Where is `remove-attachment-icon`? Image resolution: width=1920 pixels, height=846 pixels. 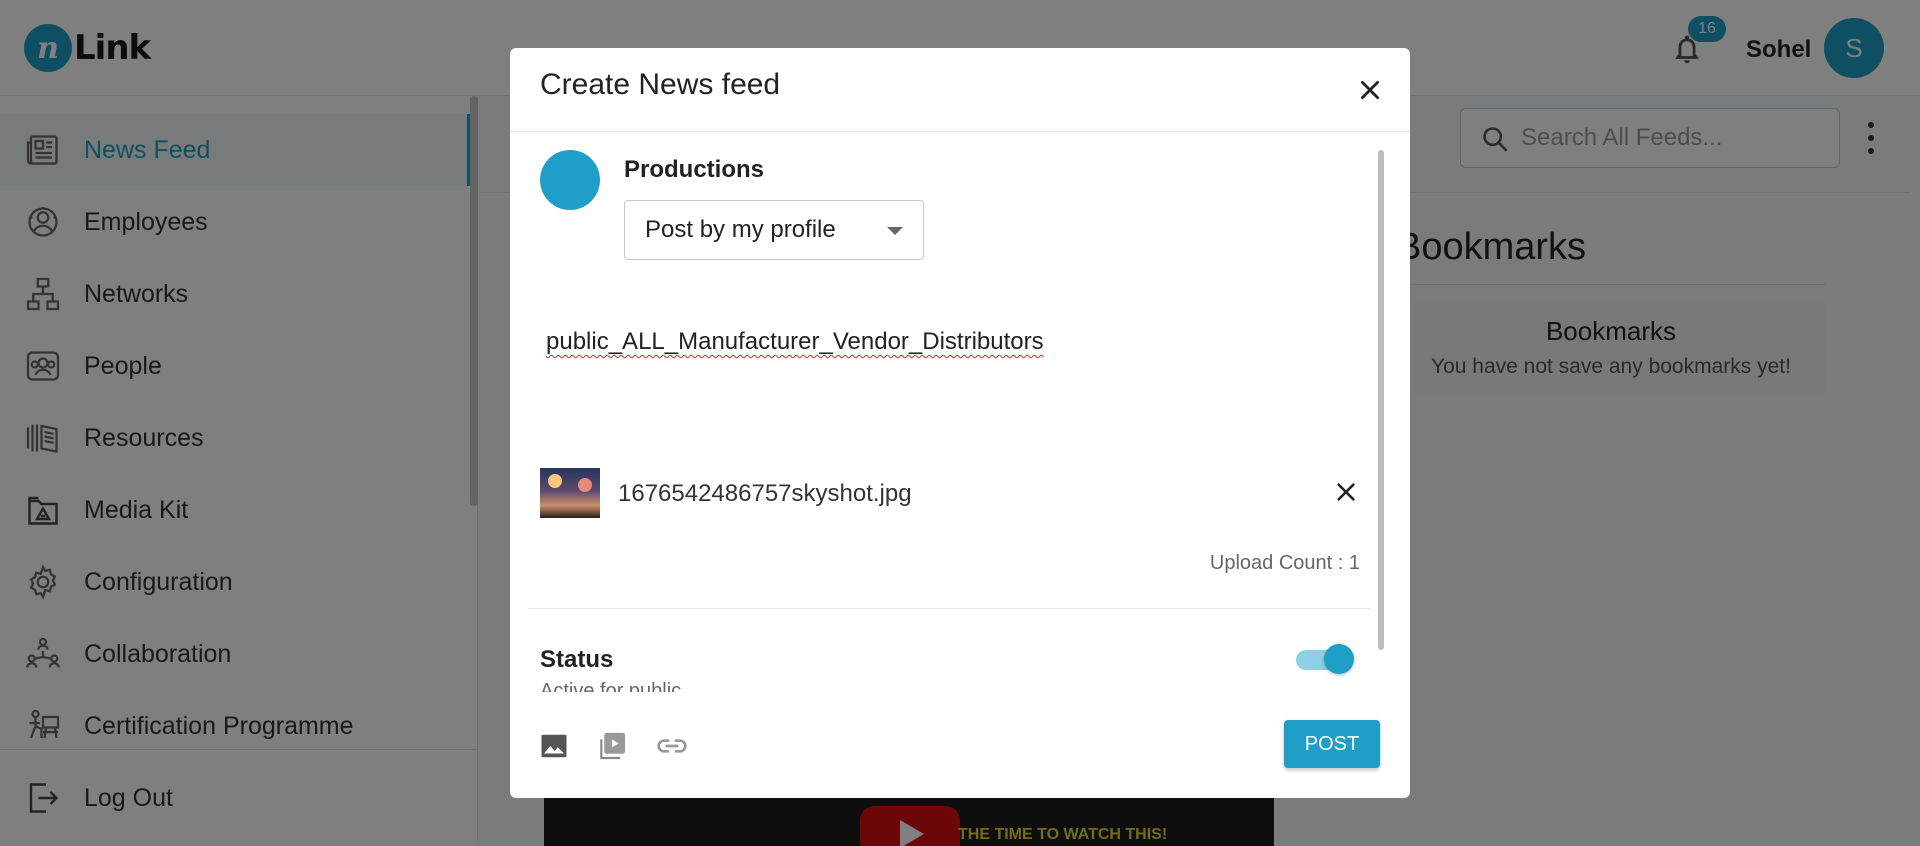 remove-attachment-icon is located at coordinates (1346, 492).